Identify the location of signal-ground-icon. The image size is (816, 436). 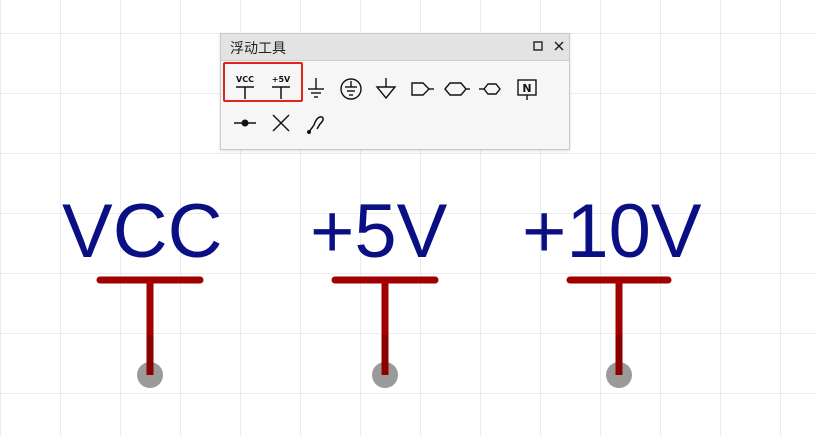
(386, 89).